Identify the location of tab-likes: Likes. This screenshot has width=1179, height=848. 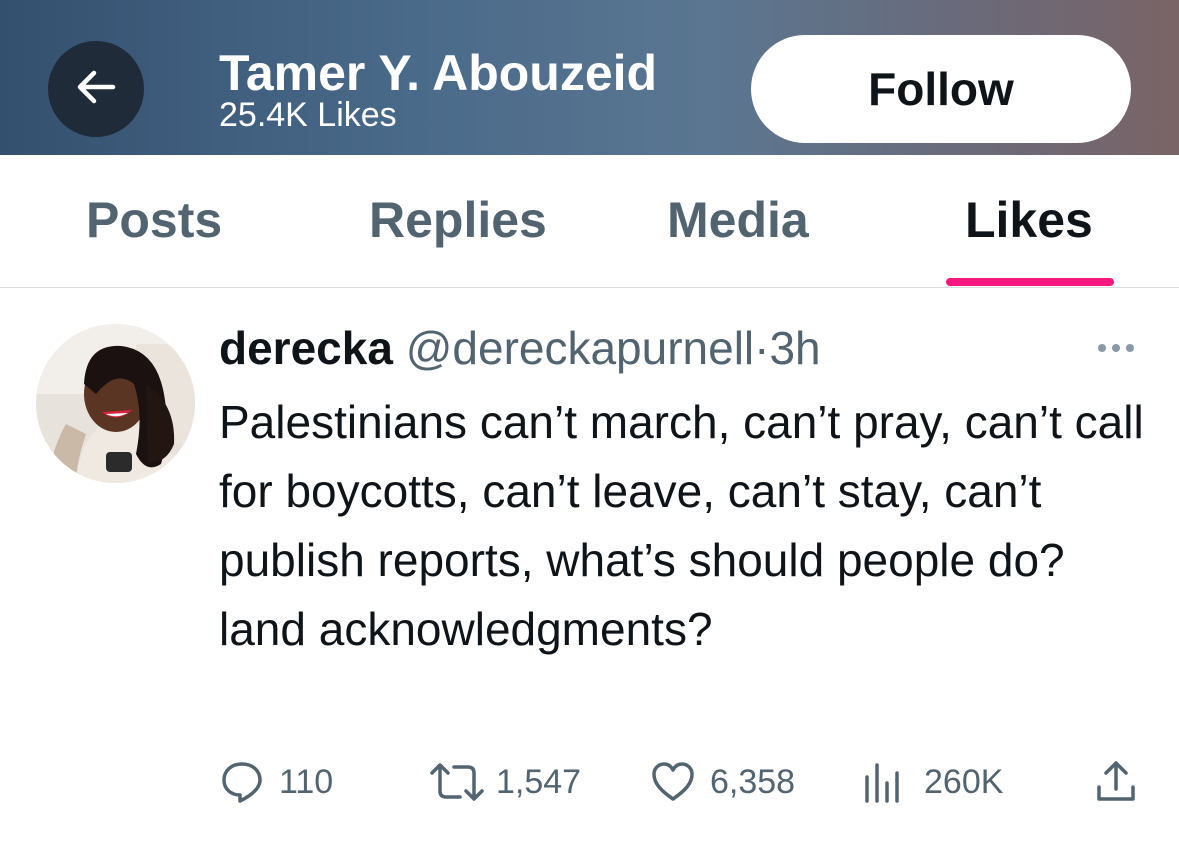
(1029, 220).